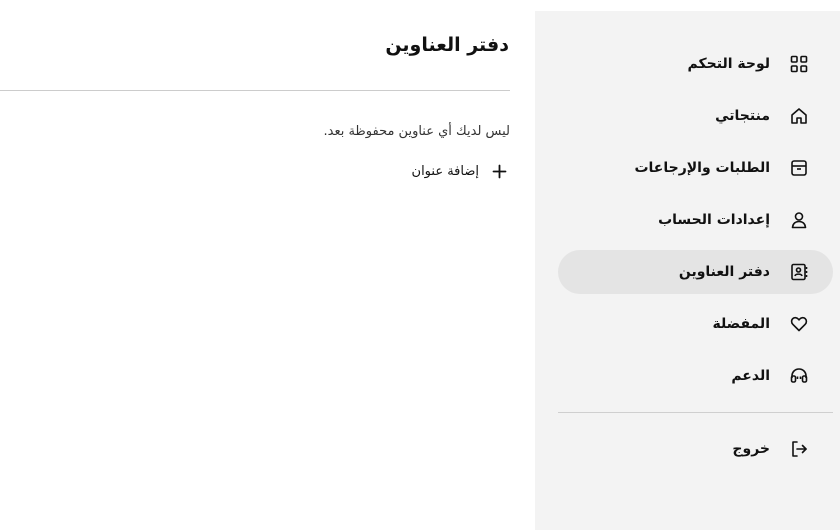  What do you see at coordinates (255, 90) in the screenshot?
I see `title-divider` at bounding box center [255, 90].